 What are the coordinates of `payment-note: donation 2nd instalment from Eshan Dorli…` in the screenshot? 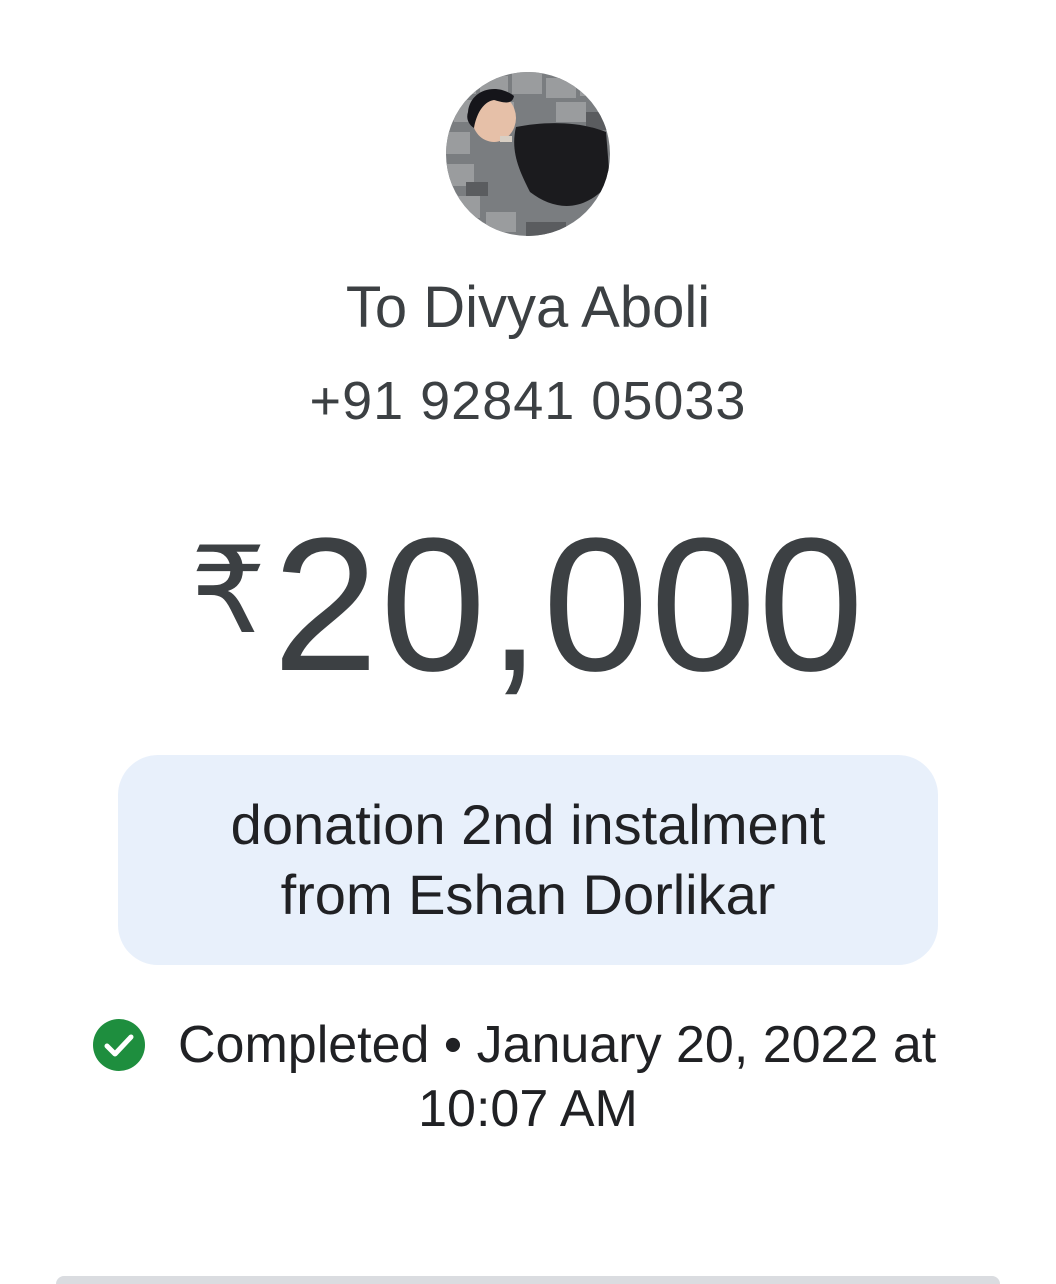 It's located at (528, 860).